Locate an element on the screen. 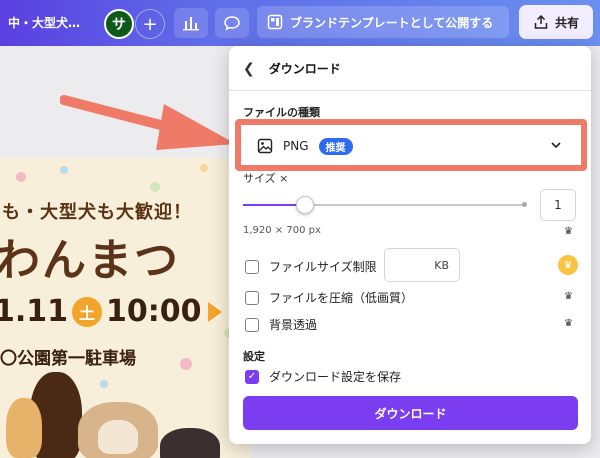 Image resolution: width=600 pixels, height=458 pixels. size-label: サイズ × is located at coordinates (266, 178).